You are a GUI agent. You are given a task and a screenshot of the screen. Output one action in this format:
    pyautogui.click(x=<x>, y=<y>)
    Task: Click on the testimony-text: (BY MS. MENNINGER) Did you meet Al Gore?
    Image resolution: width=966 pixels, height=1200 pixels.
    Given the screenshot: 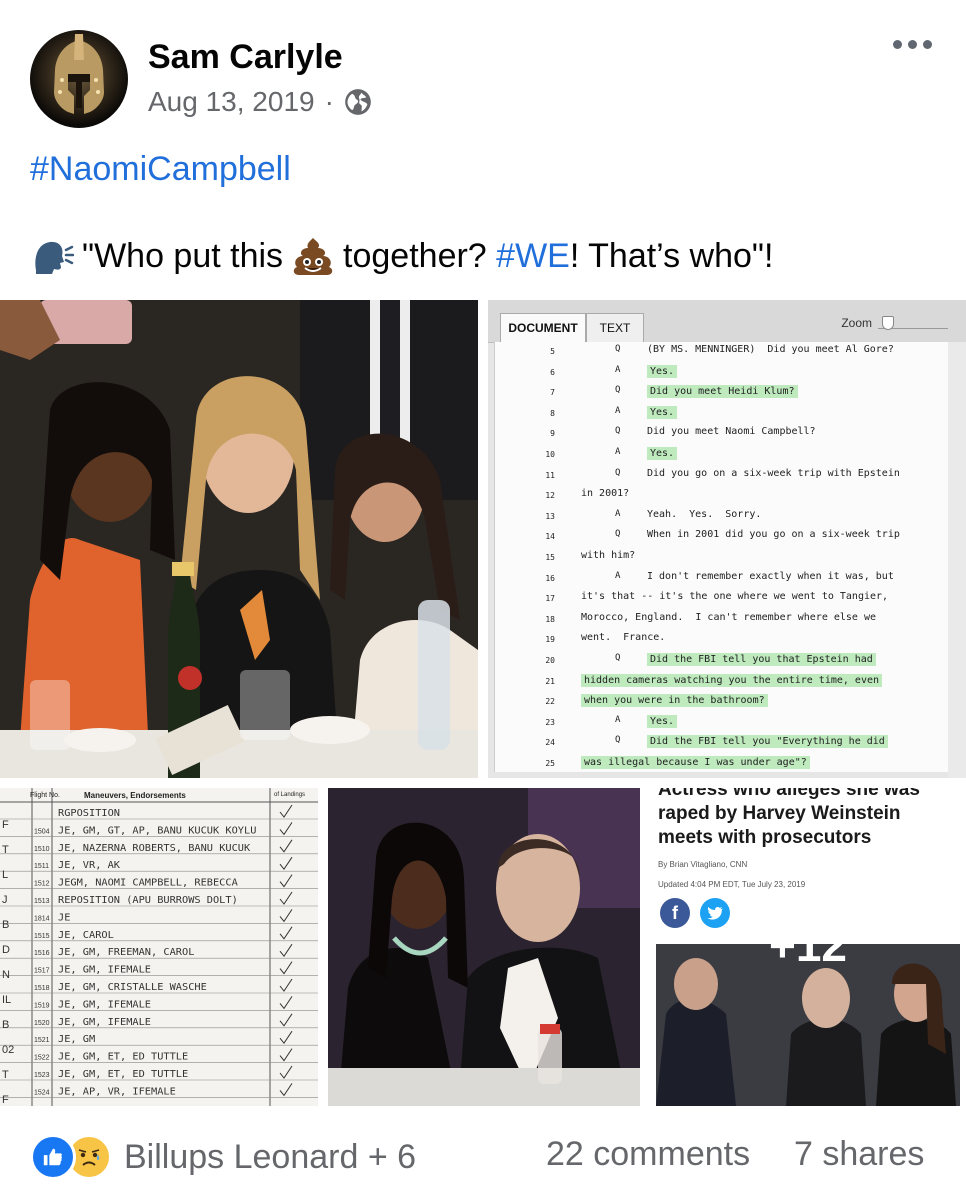 What is the action you would take?
    pyautogui.click(x=770, y=349)
    